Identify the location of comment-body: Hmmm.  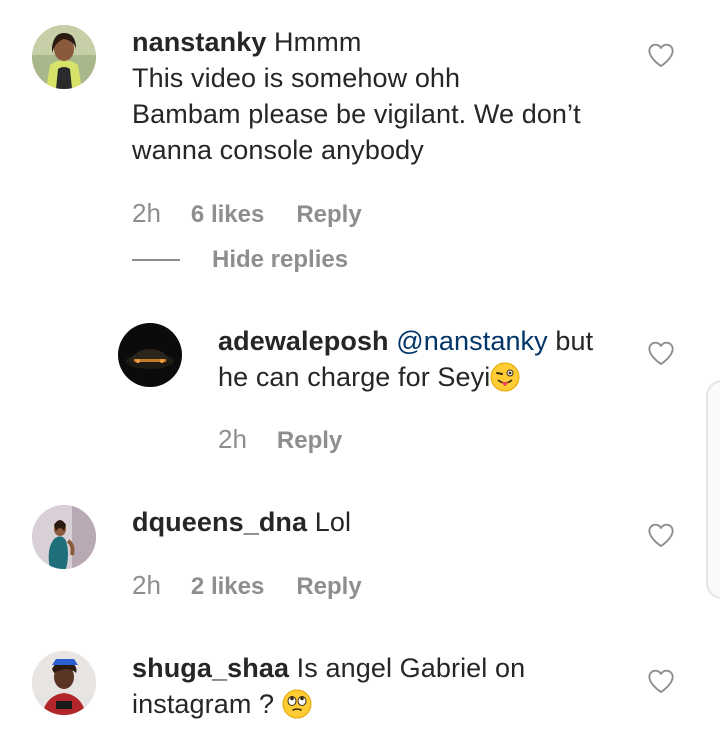
(314, 42).